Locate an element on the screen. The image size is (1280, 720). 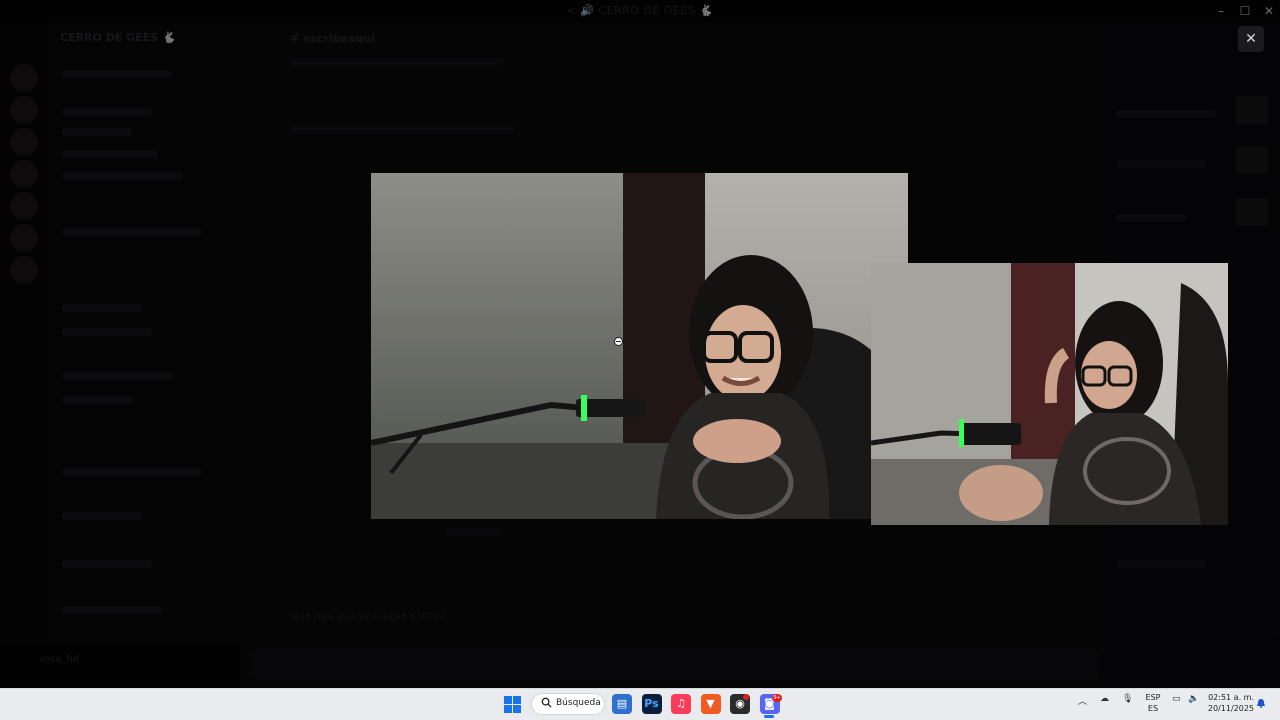
network-icon: ▭ is located at coordinates (1176, 699).